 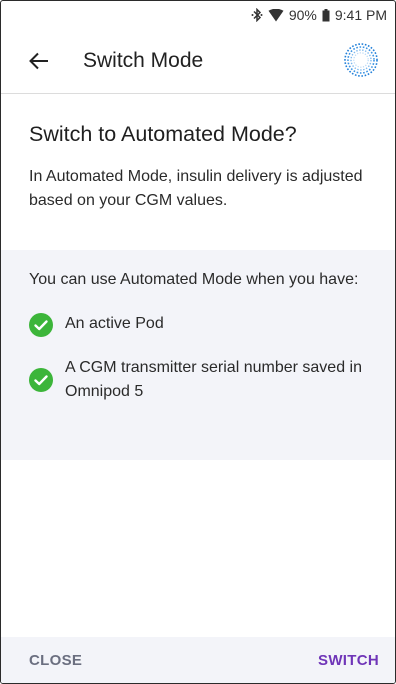 I want to click on battery-percent: 90%, so click(x=302, y=15).